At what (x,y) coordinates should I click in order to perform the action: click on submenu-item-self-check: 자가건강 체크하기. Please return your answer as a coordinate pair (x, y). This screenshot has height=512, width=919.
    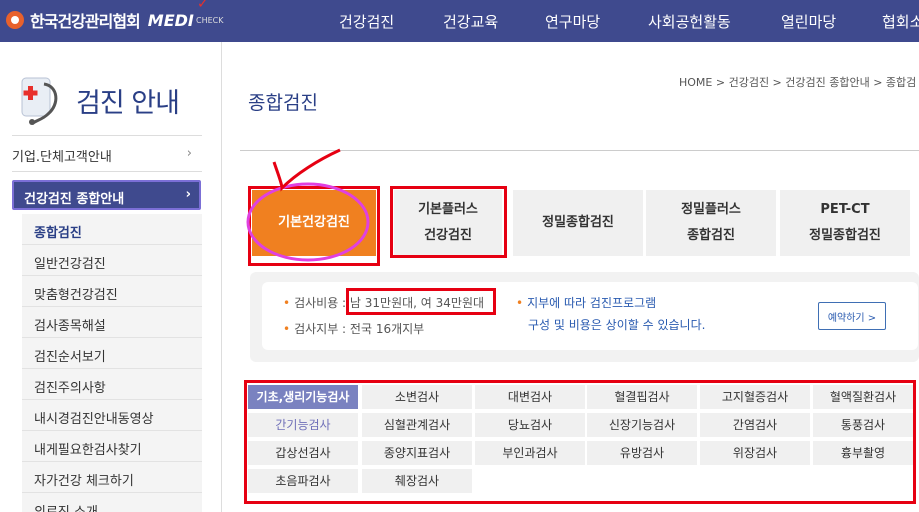
    Looking at the image, I should click on (84, 479).